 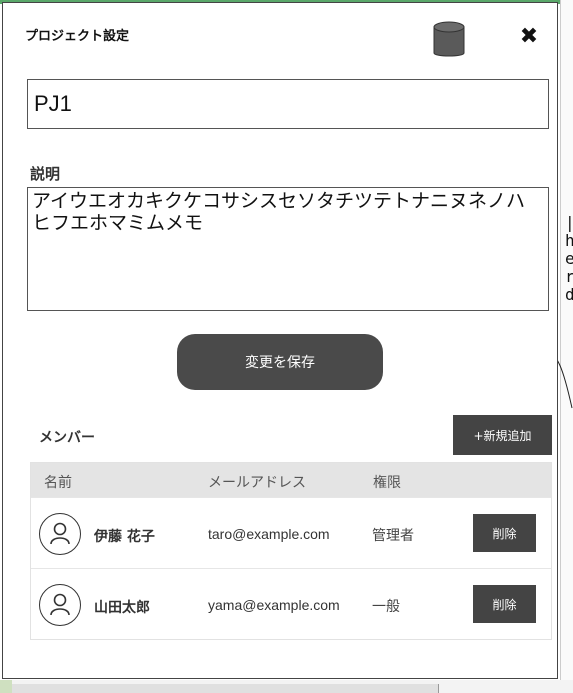 I want to click on modal-title: プロジェクト設定, so click(x=77, y=36).